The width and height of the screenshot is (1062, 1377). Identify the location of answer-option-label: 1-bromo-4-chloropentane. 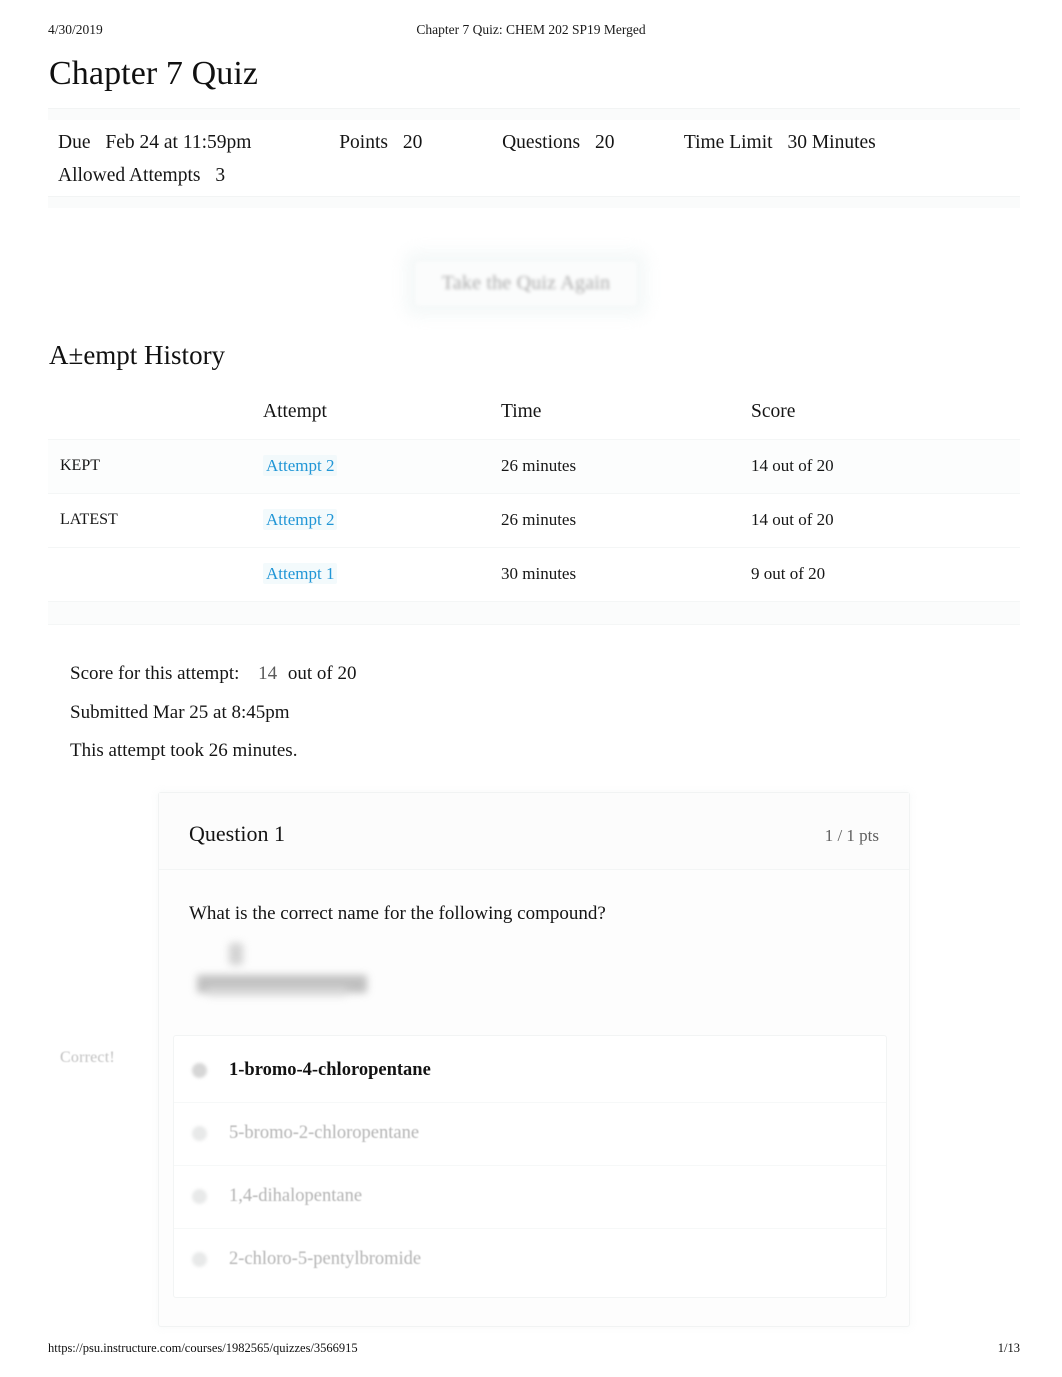
(330, 1070).